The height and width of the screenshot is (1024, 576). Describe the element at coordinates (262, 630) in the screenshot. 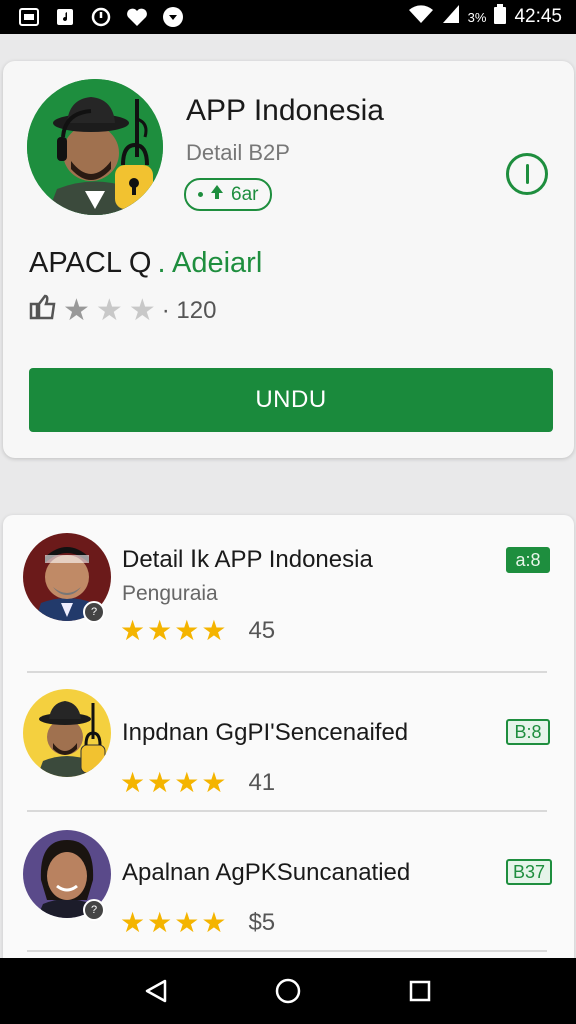

I see `rating-value: 45` at that location.